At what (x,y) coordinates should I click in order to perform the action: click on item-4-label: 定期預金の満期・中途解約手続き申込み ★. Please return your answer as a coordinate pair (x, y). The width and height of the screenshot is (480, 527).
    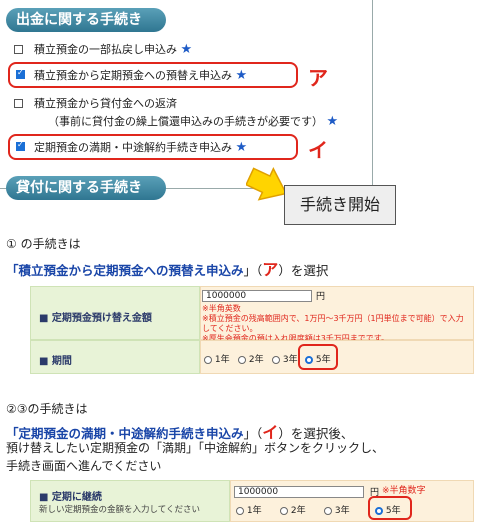
    Looking at the image, I should click on (141, 147).